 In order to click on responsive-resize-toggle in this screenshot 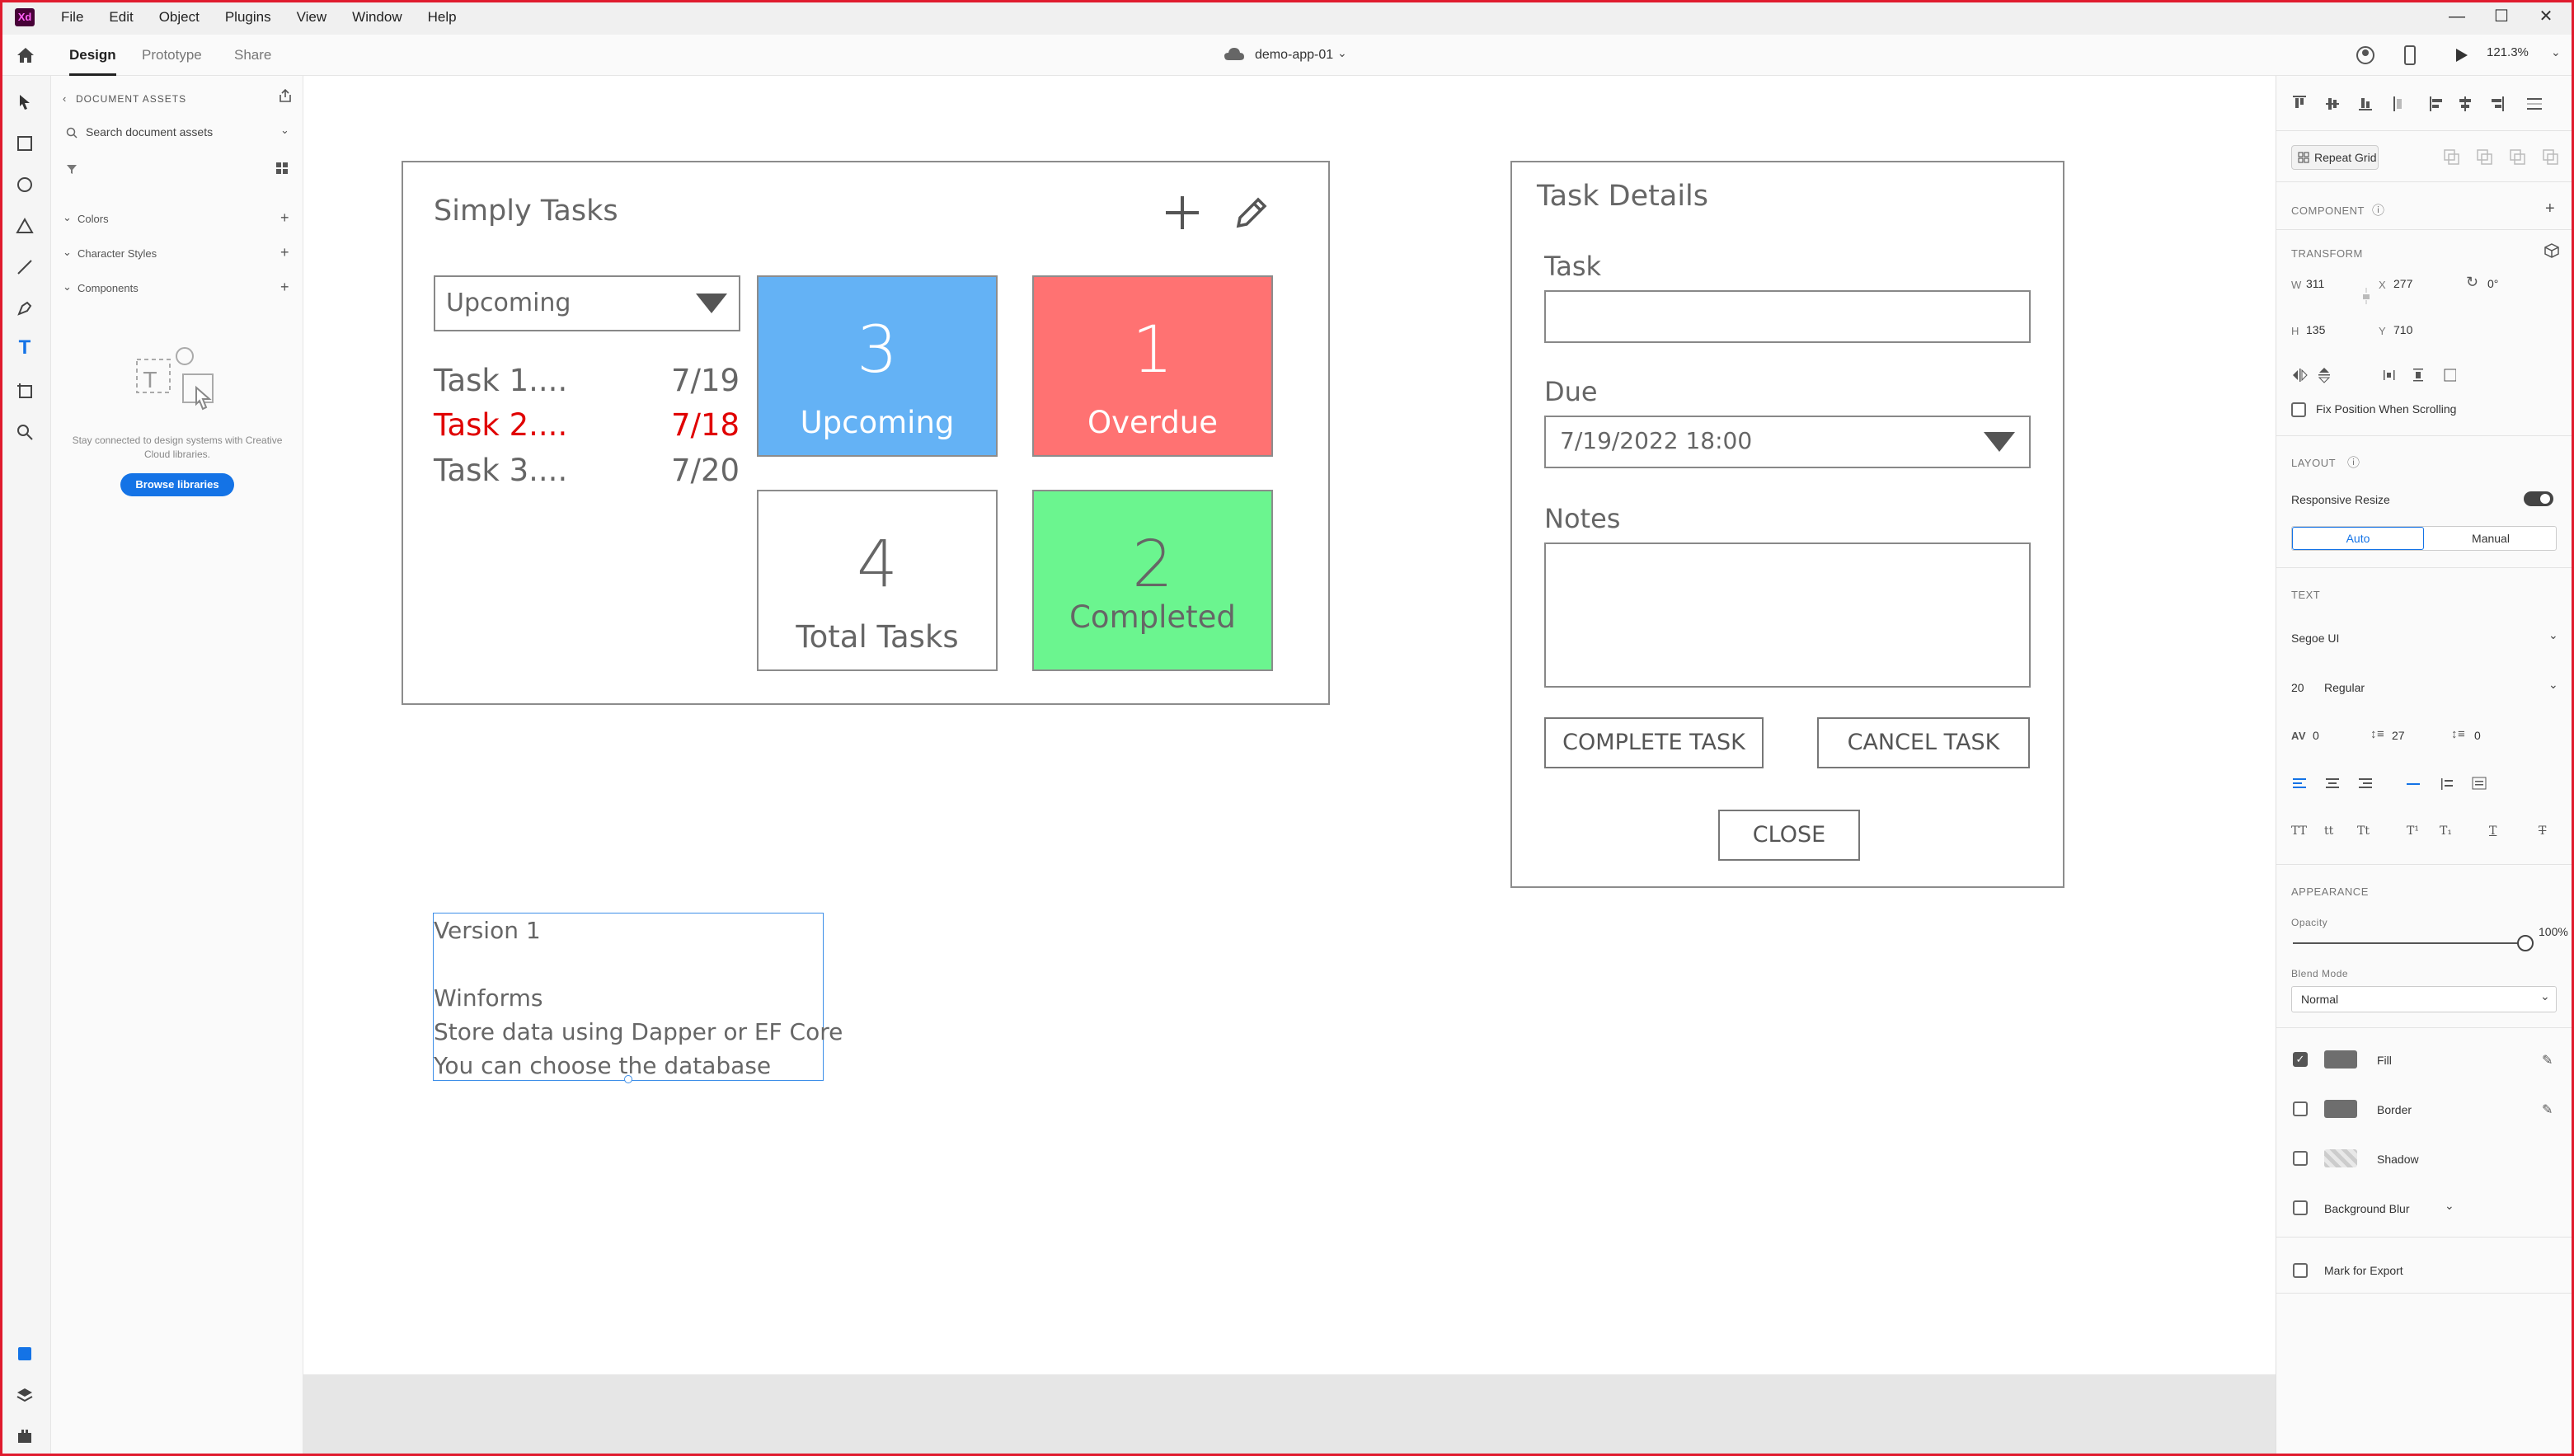, I will do `click(2538, 498)`.